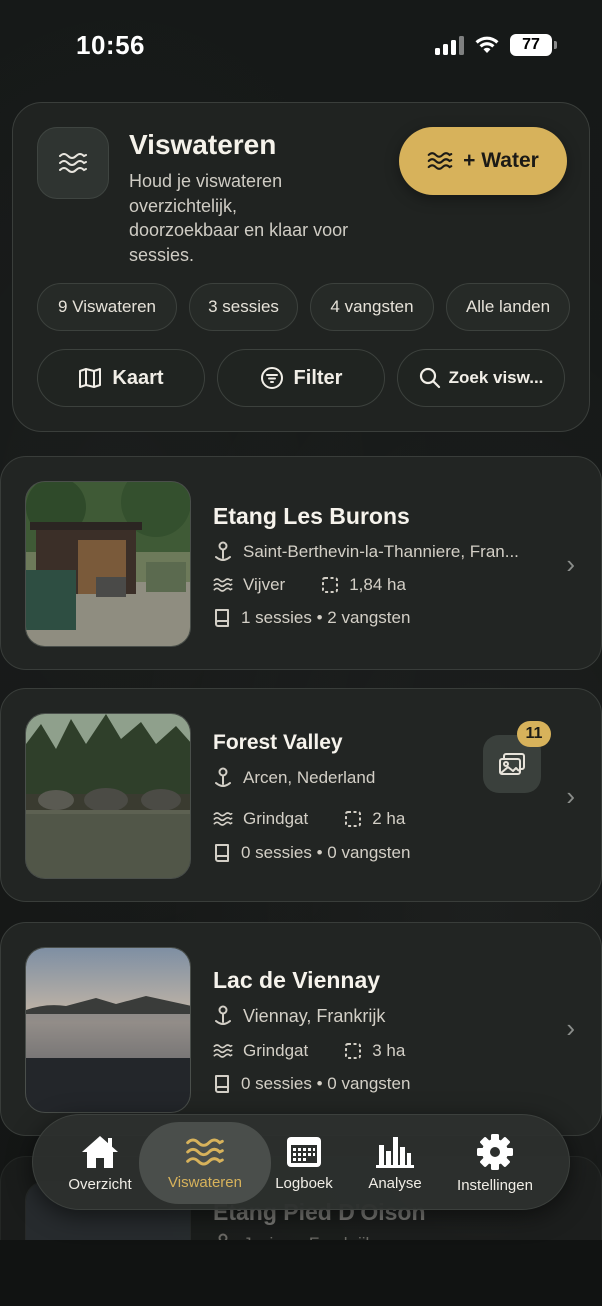  Describe the element at coordinates (309, 777) in the screenshot. I see `location-text: Arcen, Nederland` at that location.